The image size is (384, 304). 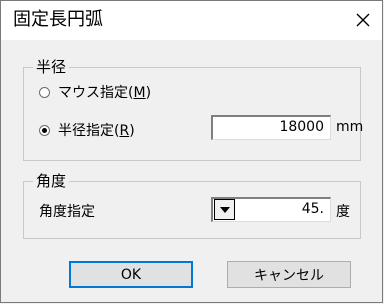 What do you see at coordinates (271, 127) in the screenshot?
I see `radius-input: 18000` at bounding box center [271, 127].